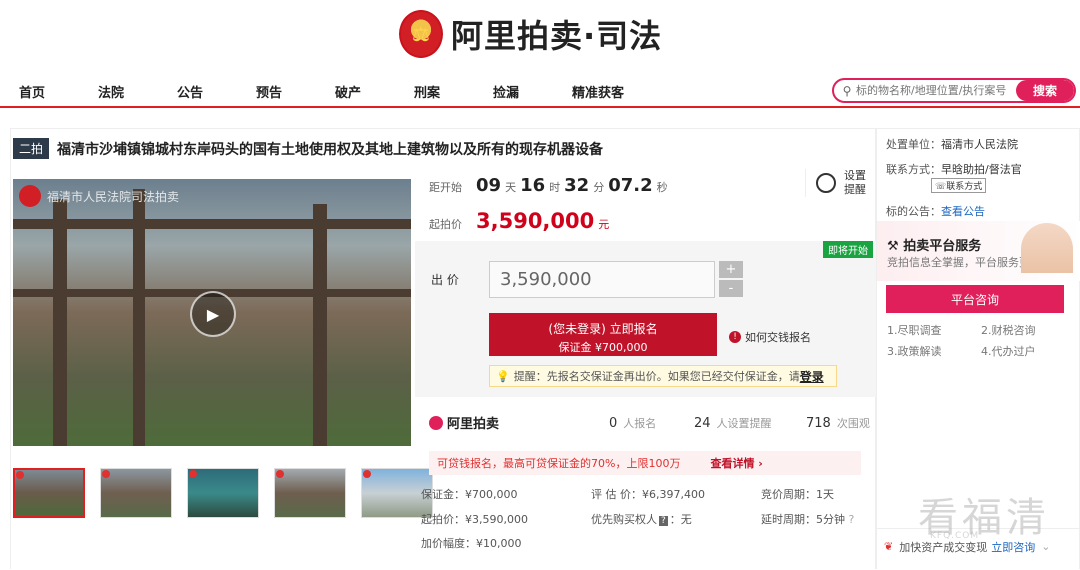 Image resolution: width=1080 pixels, height=570 pixels. I want to click on brand-title: 阿里拍卖·司法, so click(557, 36).